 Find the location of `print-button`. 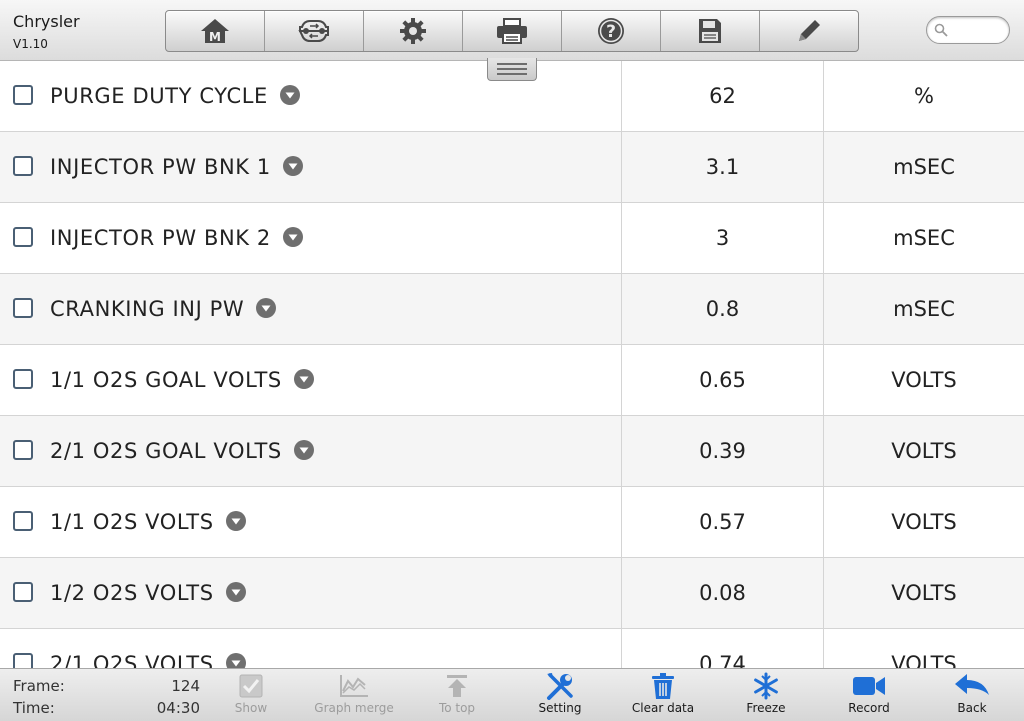

print-button is located at coordinates (512, 31).